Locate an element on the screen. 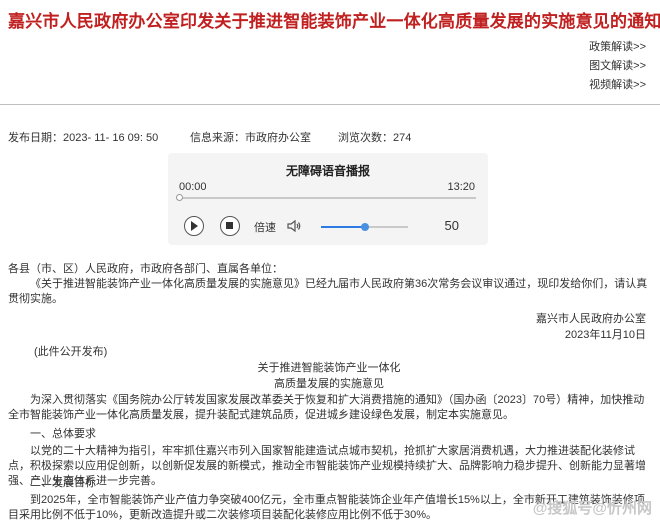 This screenshot has width=660, height=524. speed-button: 倍速 is located at coordinates (265, 227).